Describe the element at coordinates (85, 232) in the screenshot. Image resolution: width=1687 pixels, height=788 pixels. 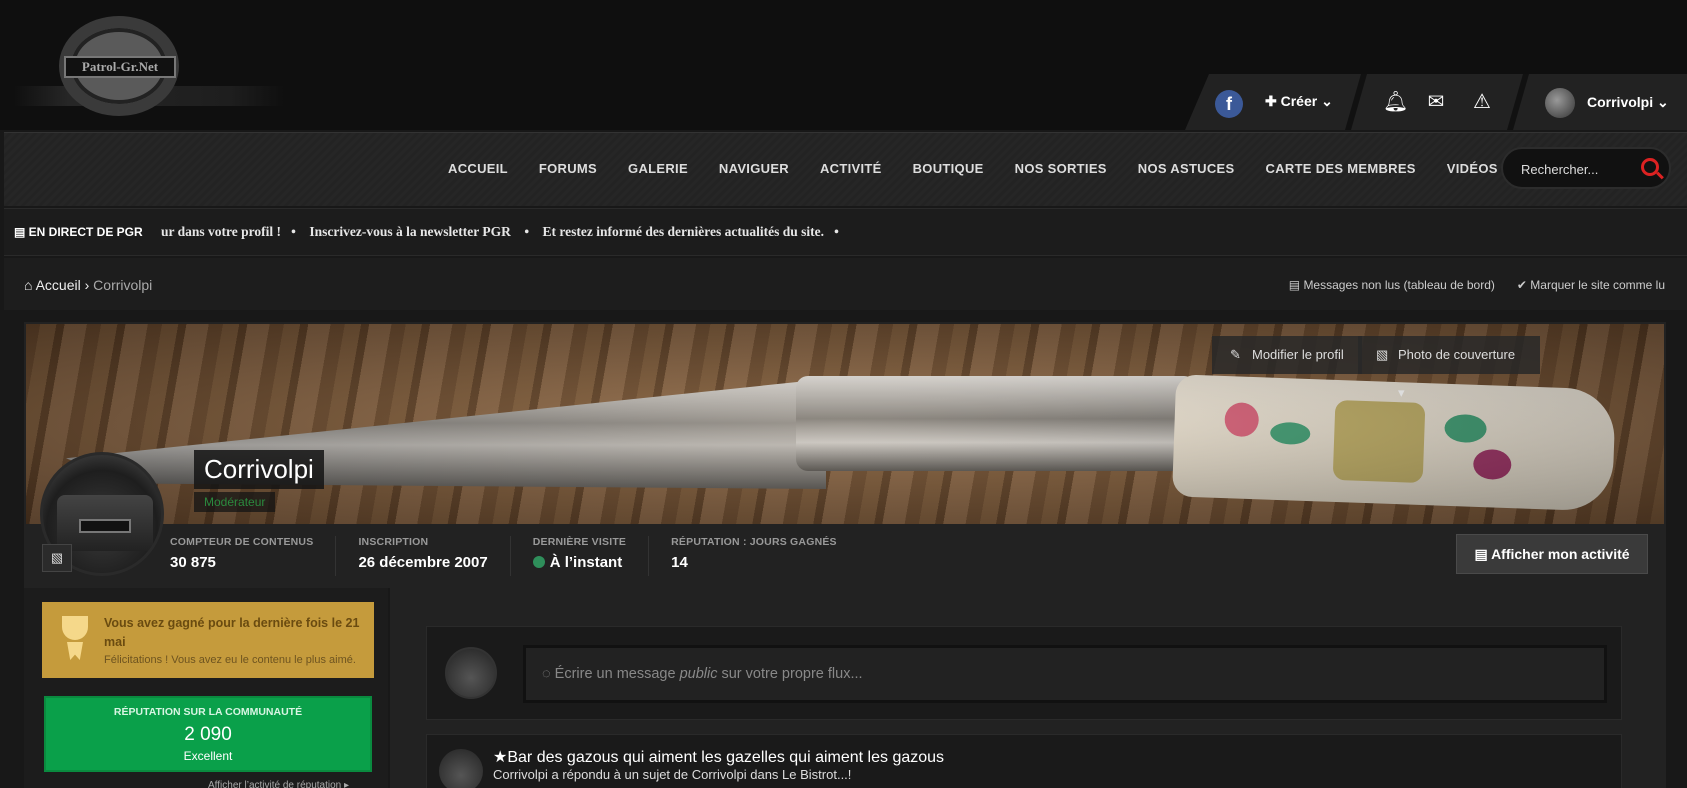
I see `ticker-label-text: EN DIRECT DE PGR` at that location.